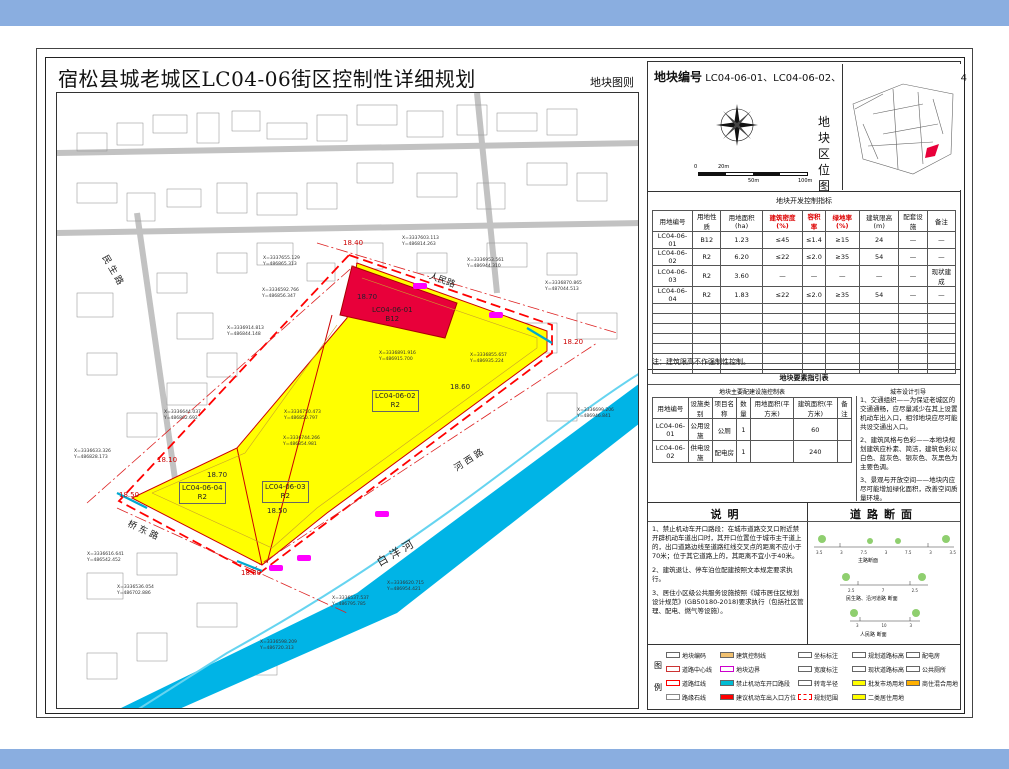 This screenshot has height=769, width=1009. What do you see at coordinates (350, 601) in the screenshot?
I see `coord-label: X=3336537.537 Y=486795.785` at bounding box center [350, 601].